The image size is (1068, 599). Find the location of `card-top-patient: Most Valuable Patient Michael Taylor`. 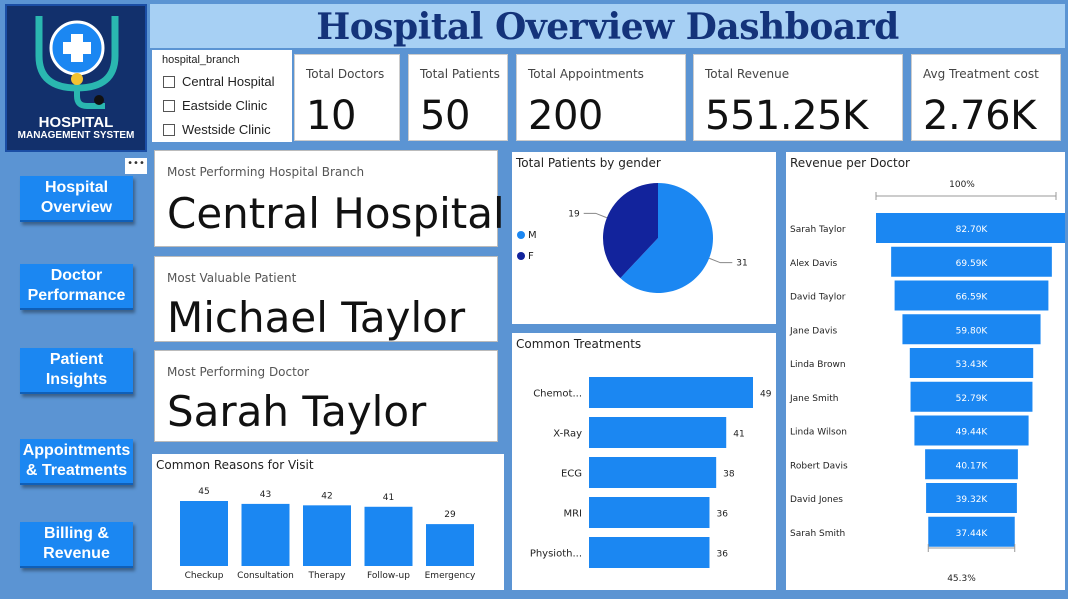

card-top-patient: Most Valuable Patient Michael Taylor is located at coordinates (326, 299).